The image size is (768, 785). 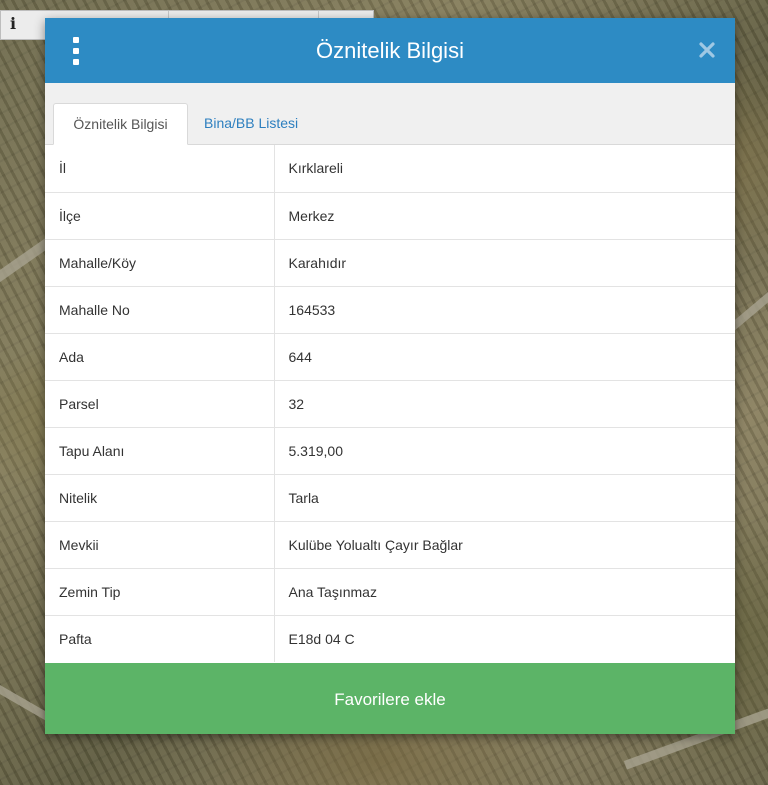 I want to click on attribute-value: Tarla, so click(x=504, y=498).